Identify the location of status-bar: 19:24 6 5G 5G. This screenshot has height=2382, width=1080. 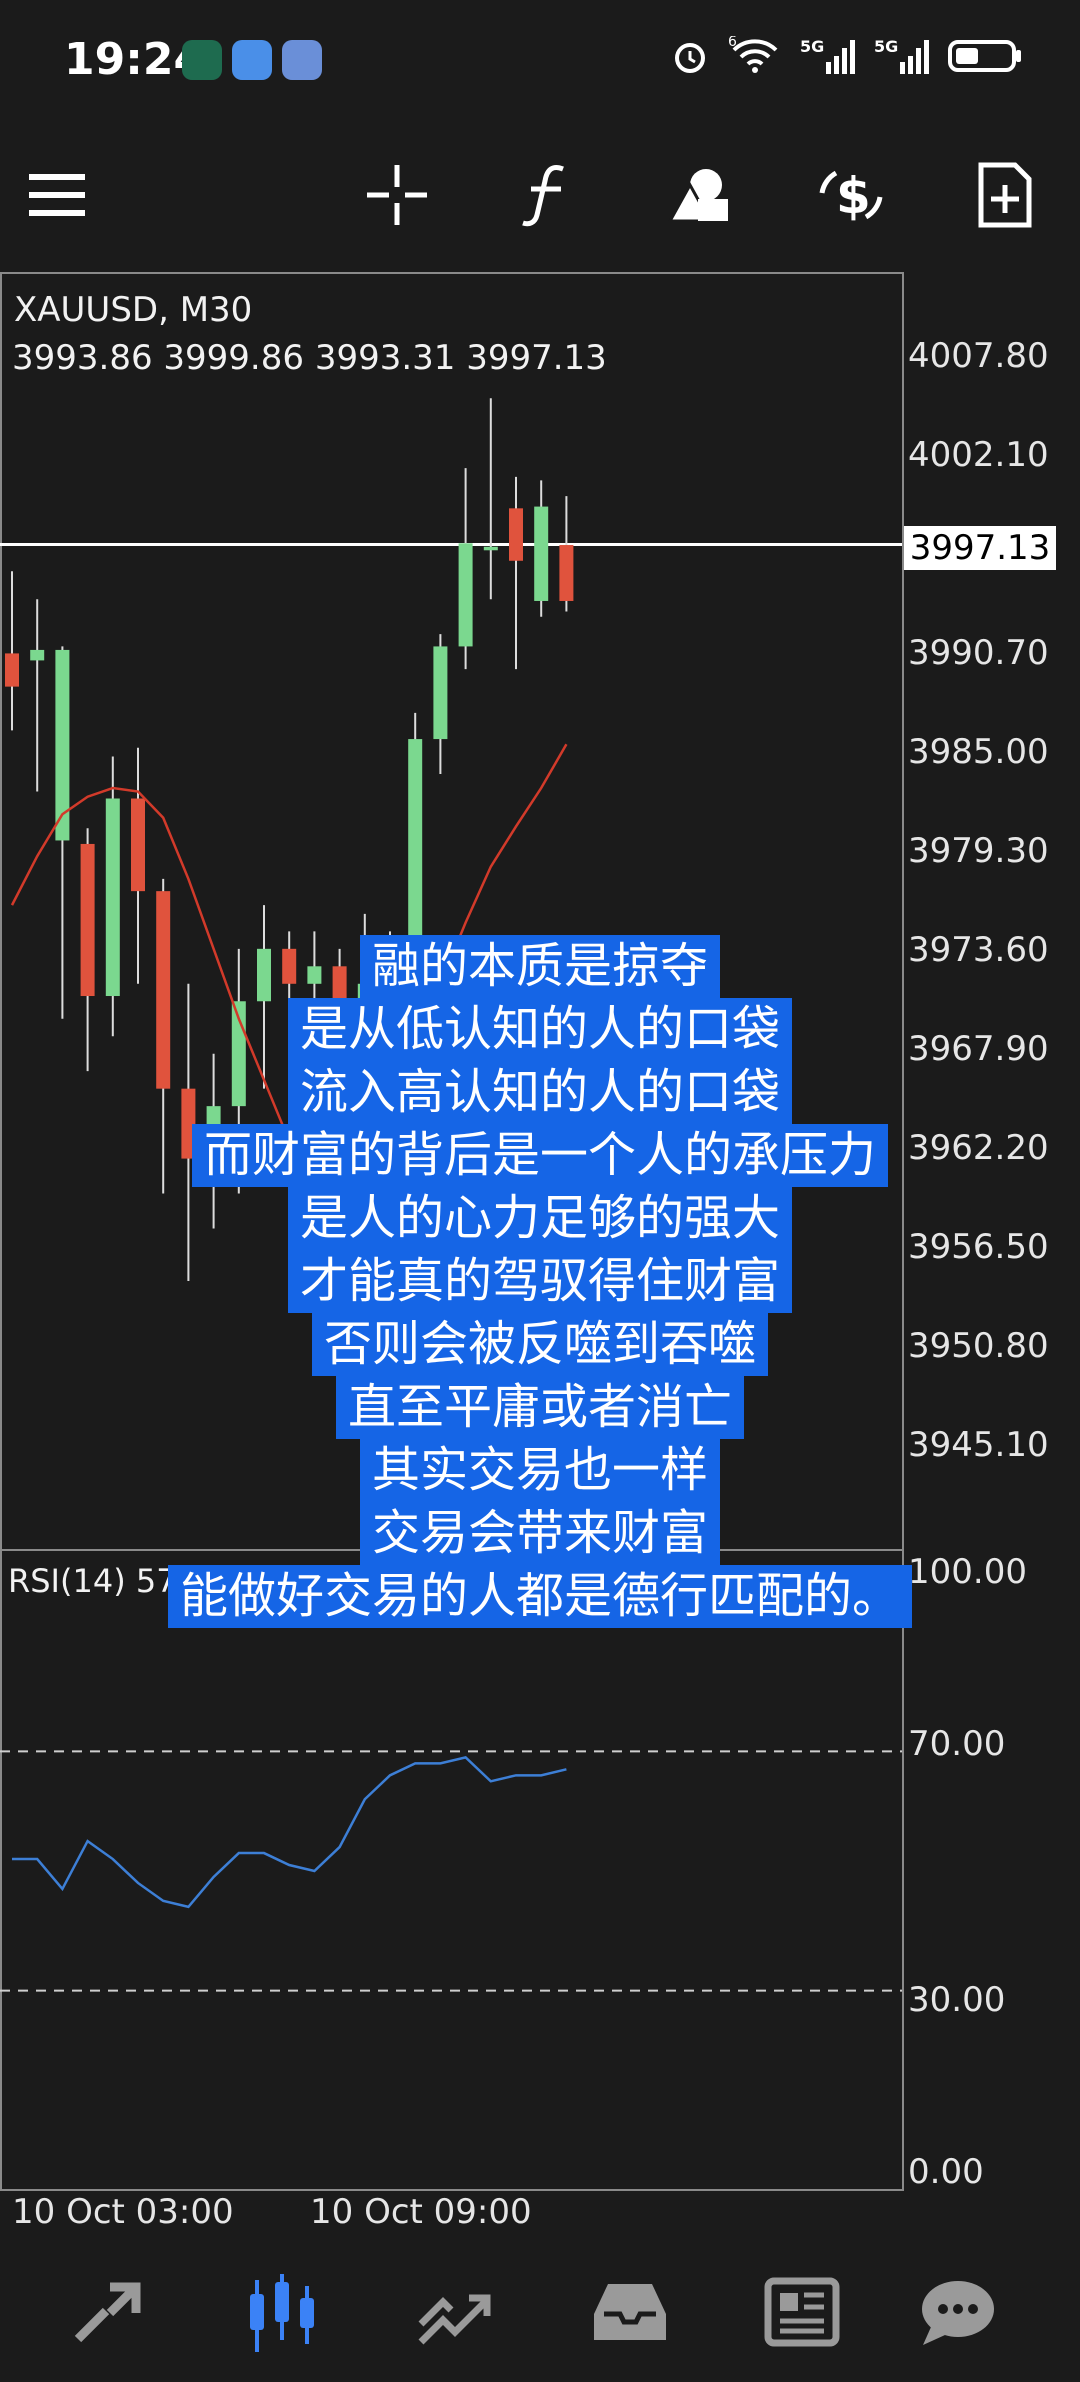
(540, 60).